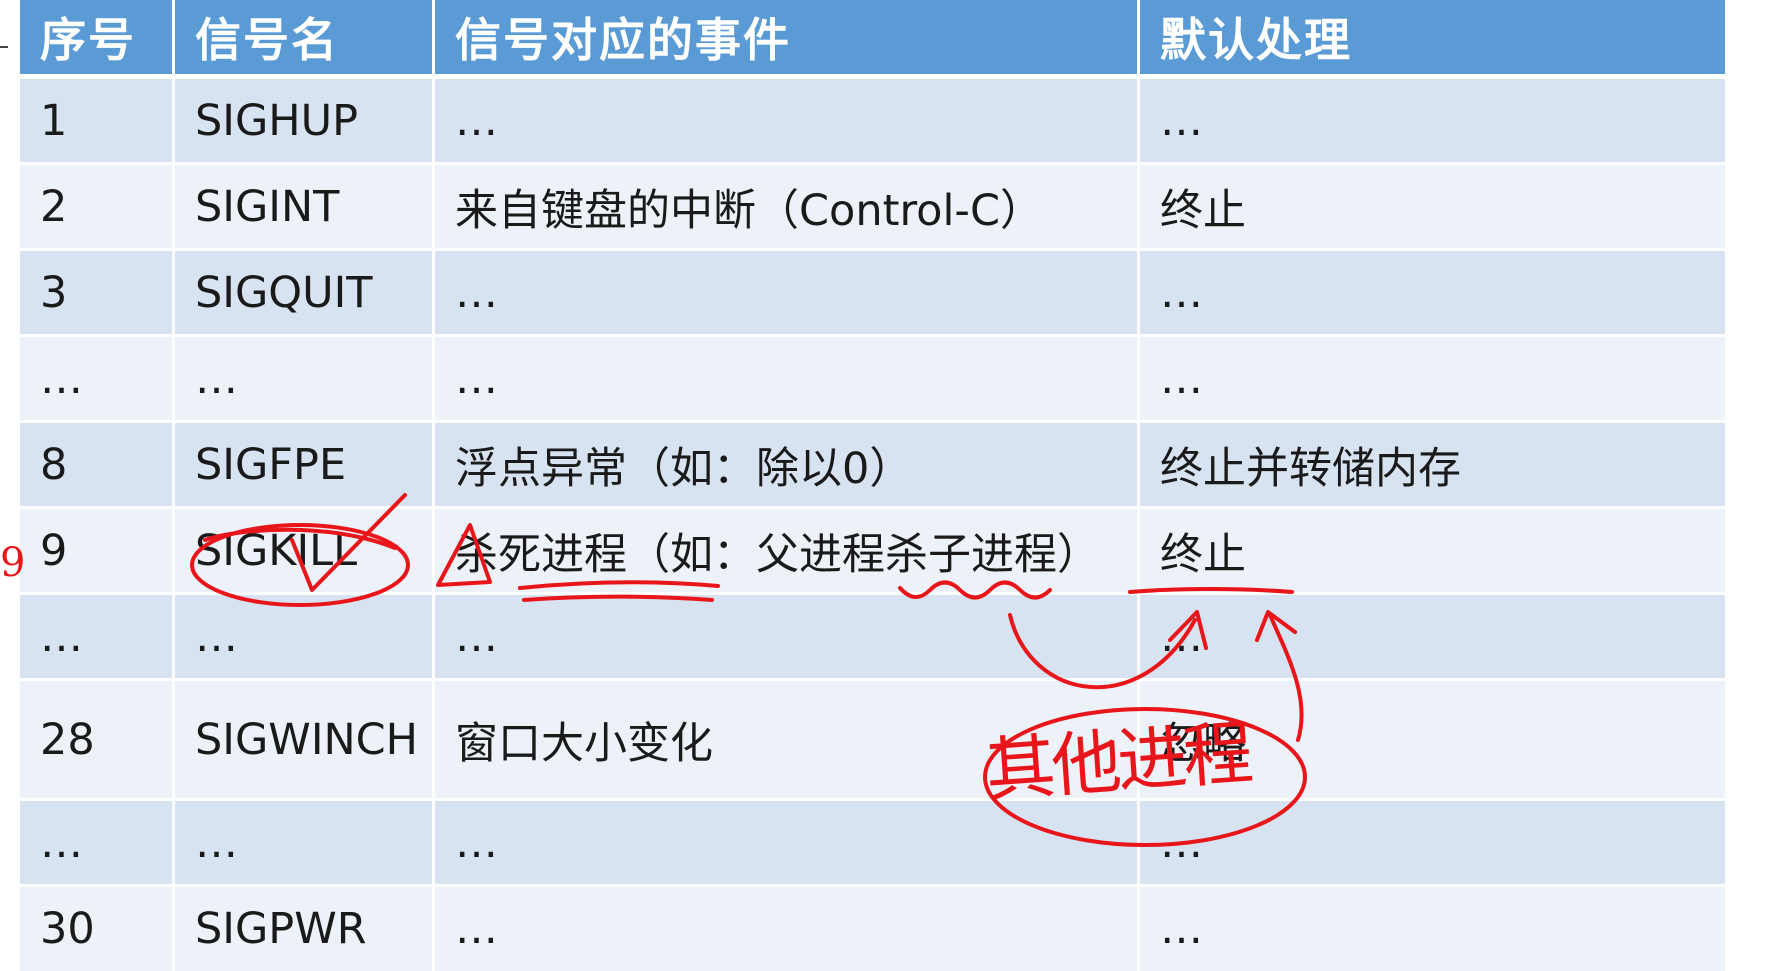  Describe the element at coordinates (787, 39) in the screenshot. I see `header-event: 信号对应的事件` at that location.